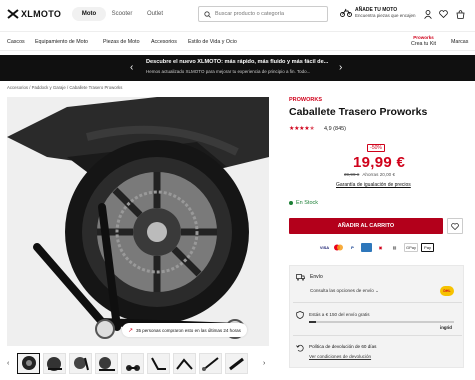 The height and width of the screenshot is (380, 475). I want to click on amex-icon, so click(366, 247).